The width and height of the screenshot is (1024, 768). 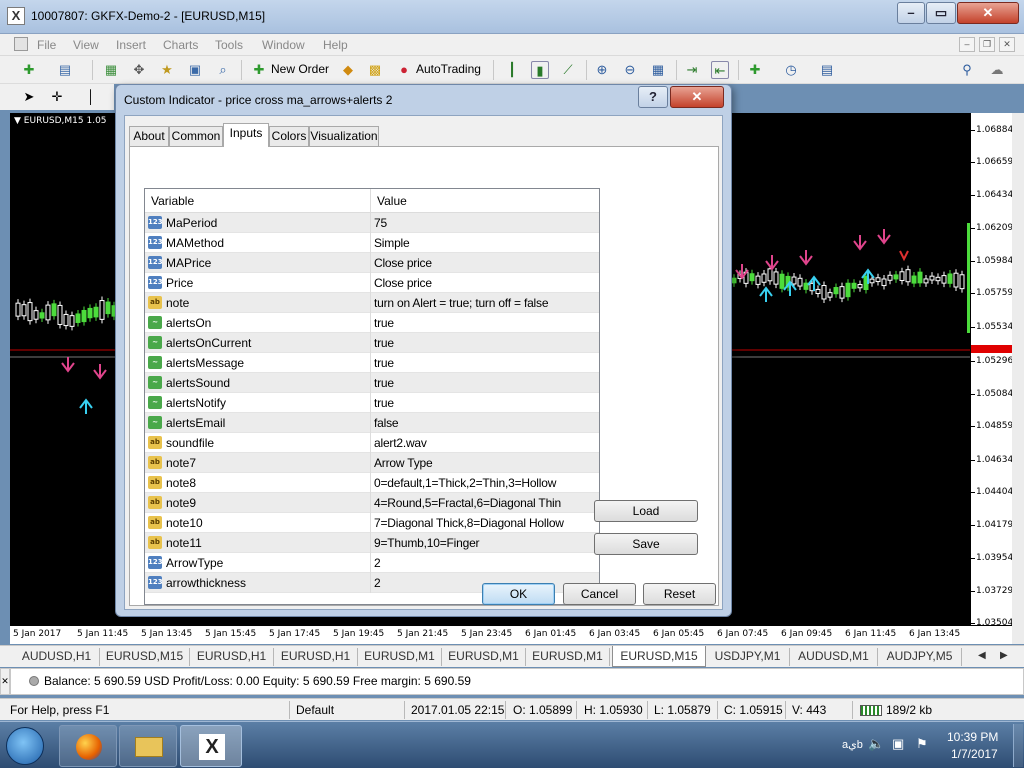 I want to click on menu-help: Help, so click(x=335, y=45).